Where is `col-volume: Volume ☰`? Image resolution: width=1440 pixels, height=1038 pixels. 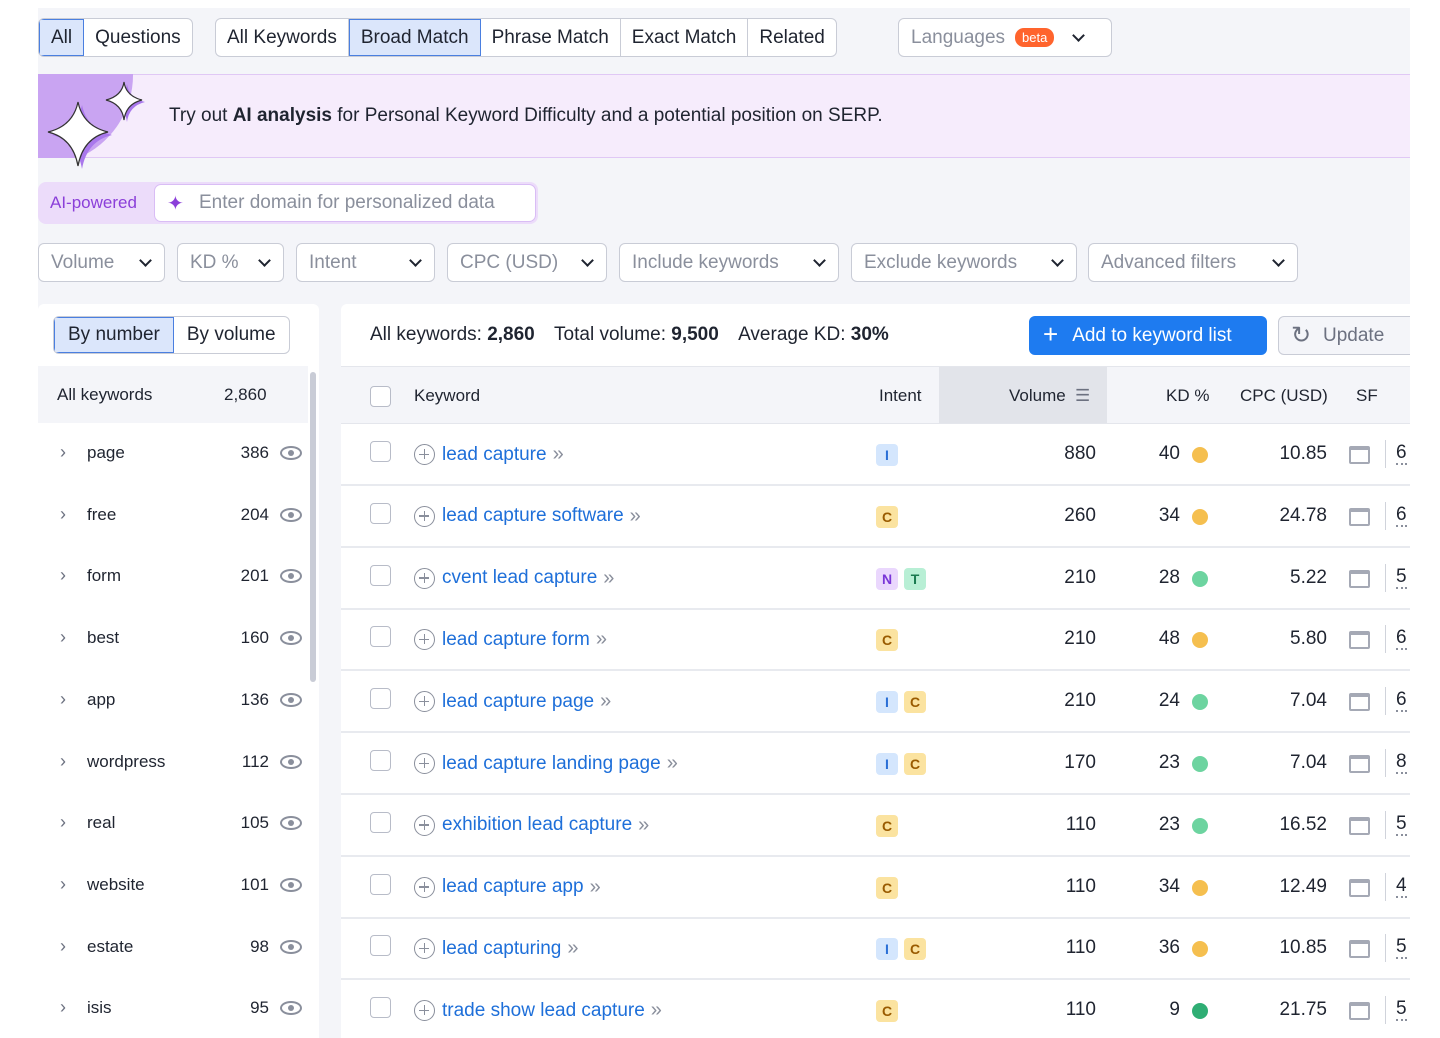 col-volume: Volume ☰ is located at coordinates (1023, 395).